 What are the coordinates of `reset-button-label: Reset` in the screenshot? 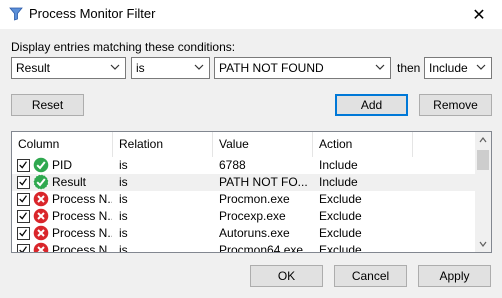 It's located at (47, 105).